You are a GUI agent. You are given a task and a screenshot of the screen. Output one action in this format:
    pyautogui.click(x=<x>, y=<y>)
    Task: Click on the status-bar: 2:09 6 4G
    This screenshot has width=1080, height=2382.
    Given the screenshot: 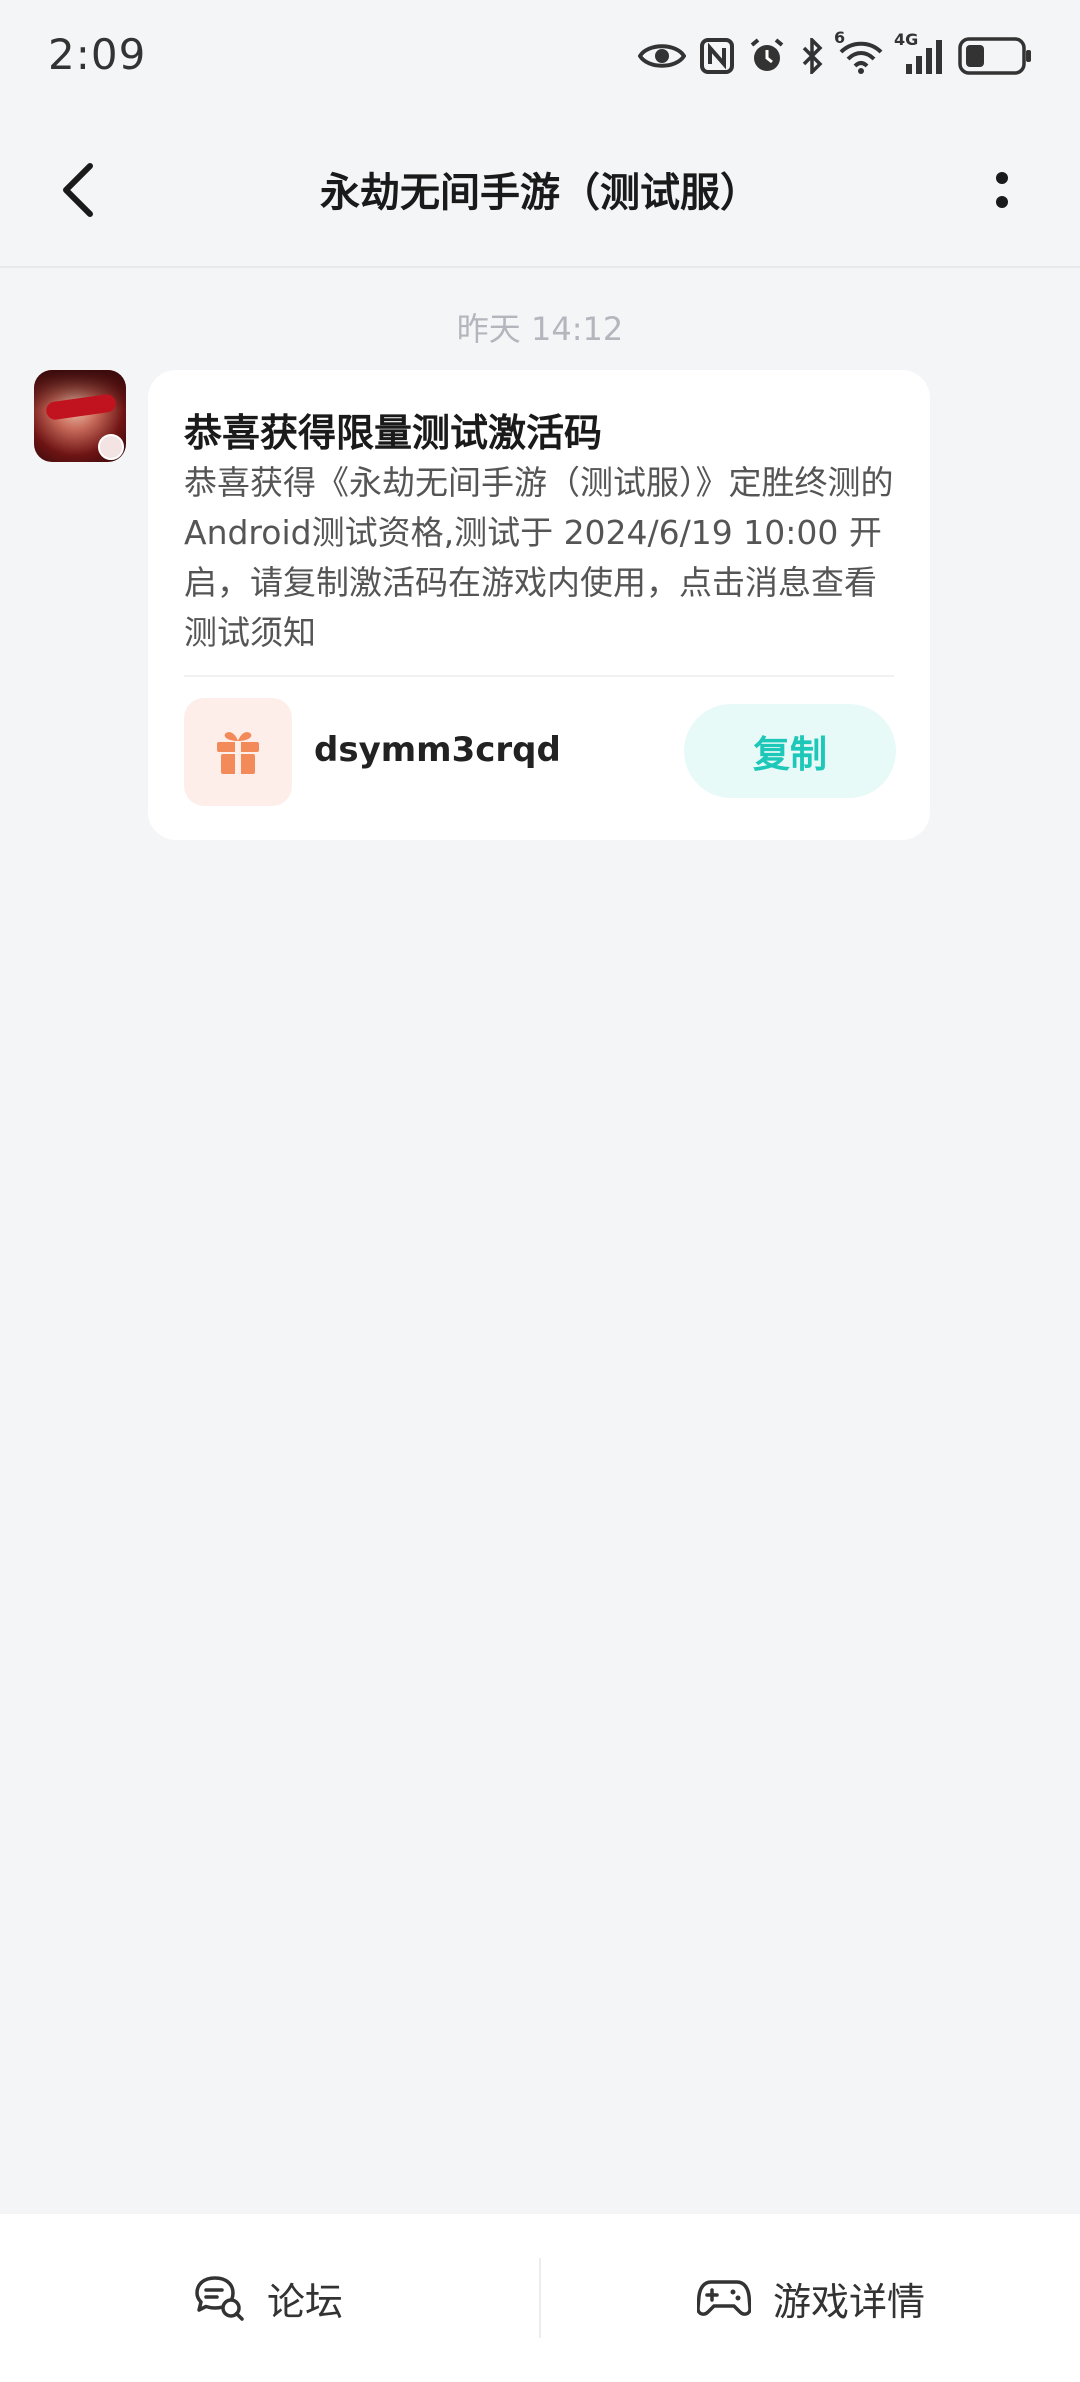 What is the action you would take?
    pyautogui.click(x=540, y=56)
    